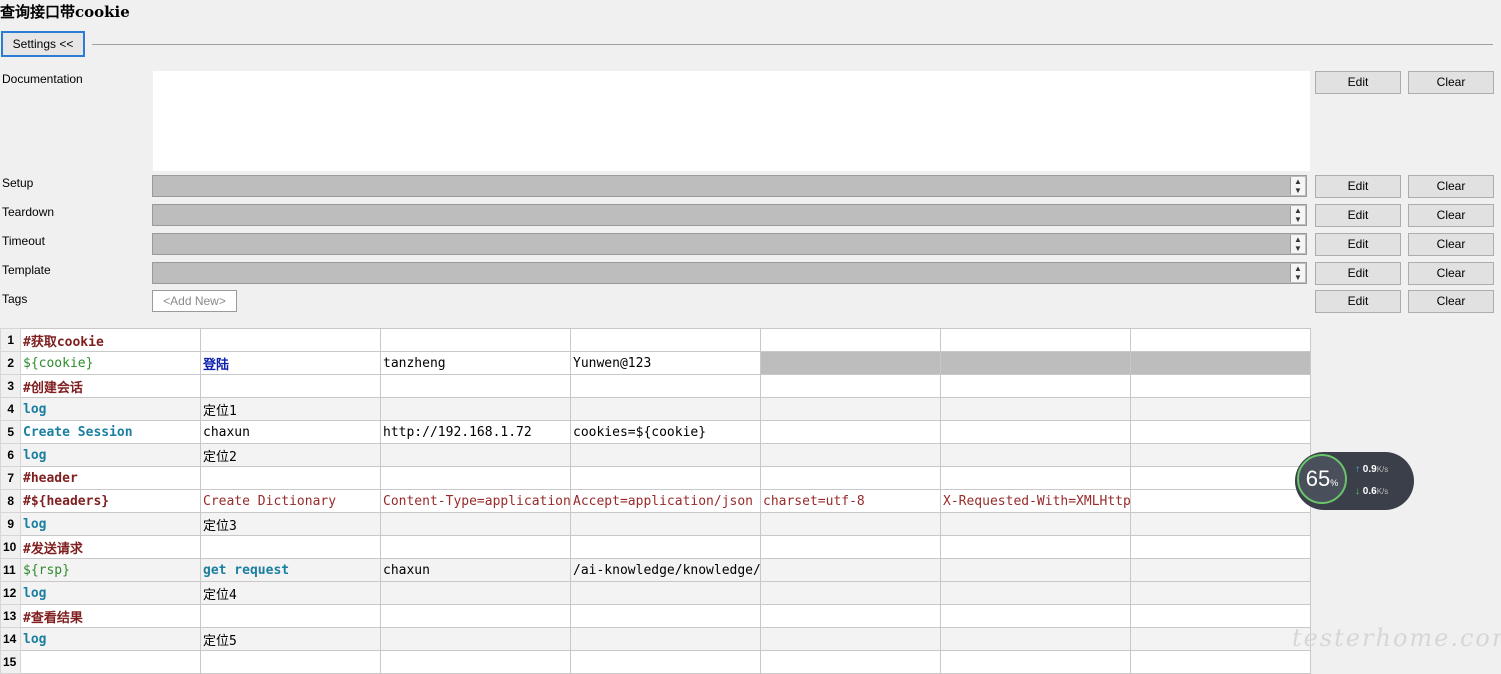 This screenshot has width=1501, height=674. Describe the element at coordinates (10, 340) in the screenshot. I see `row-number: 1` at that location.